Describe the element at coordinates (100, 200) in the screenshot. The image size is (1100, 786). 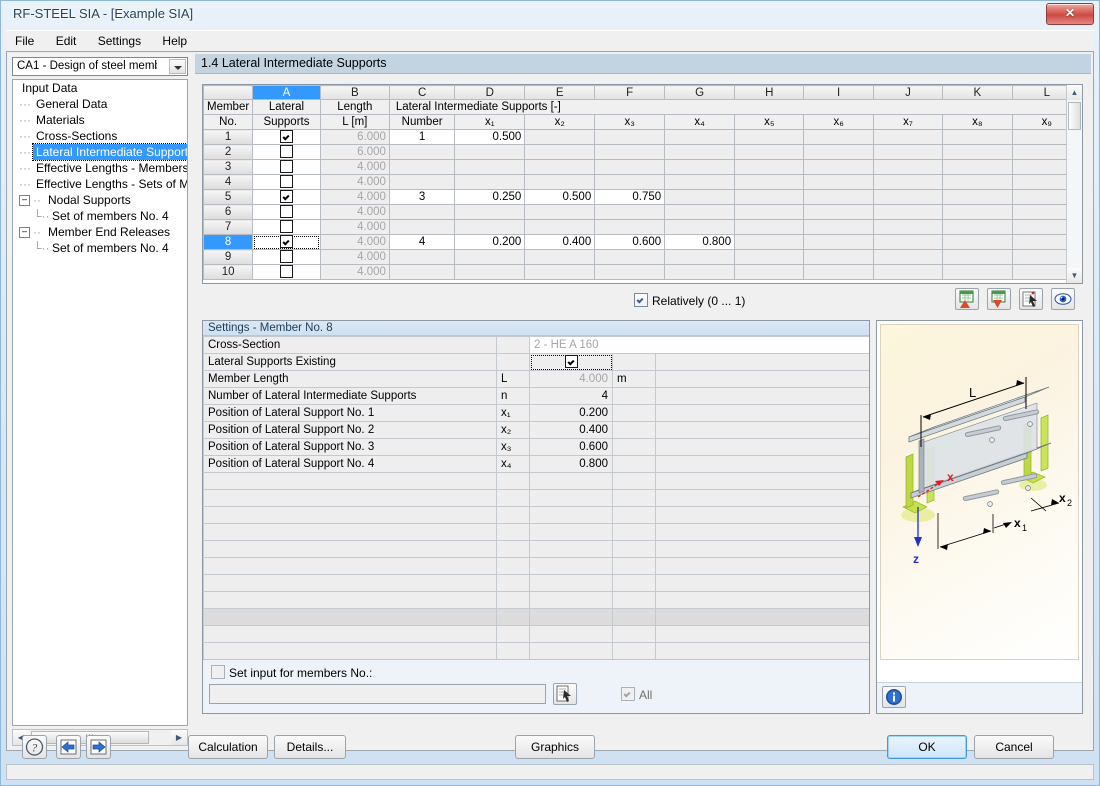
I see `tree-item-nodal-supports: – ·· Nodal Supports` at that location.